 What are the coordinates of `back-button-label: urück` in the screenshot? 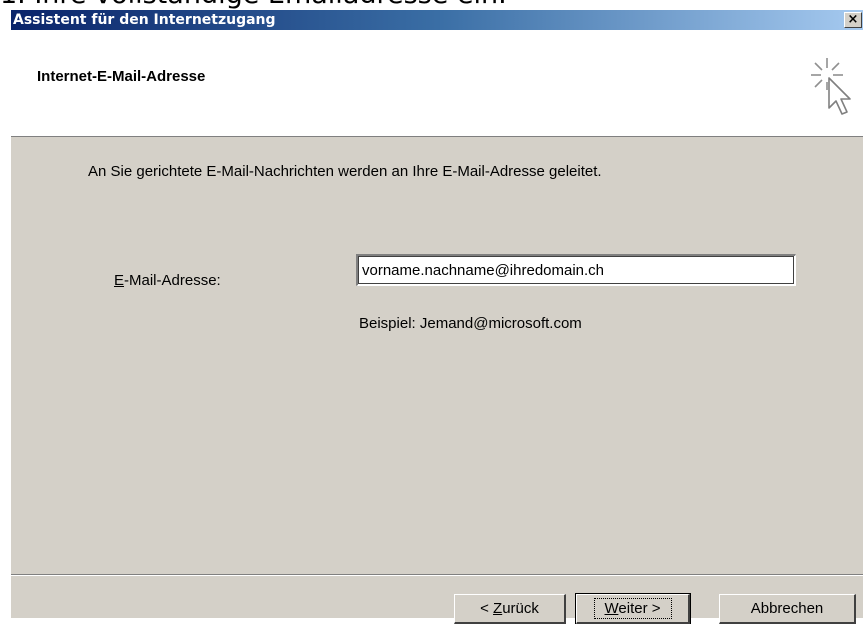 It's located at (520, 608).